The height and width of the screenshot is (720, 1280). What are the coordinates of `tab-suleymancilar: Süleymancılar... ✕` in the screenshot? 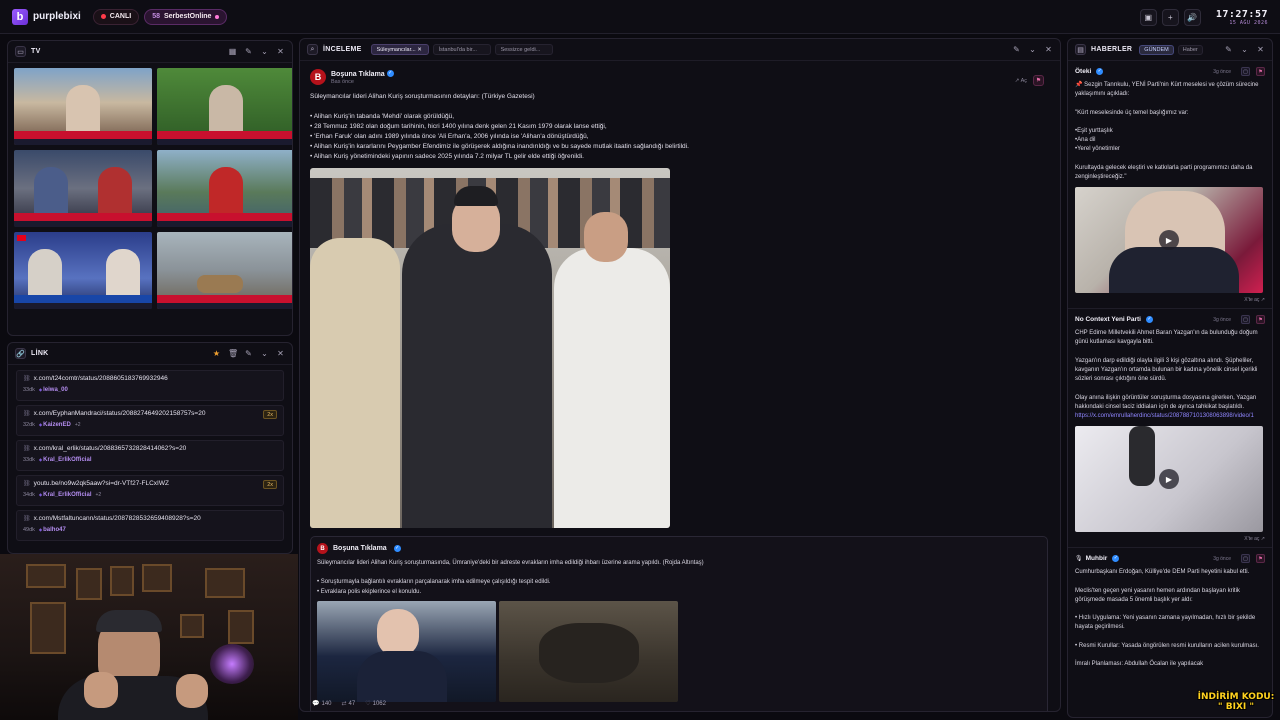 It's located at (399, 49).